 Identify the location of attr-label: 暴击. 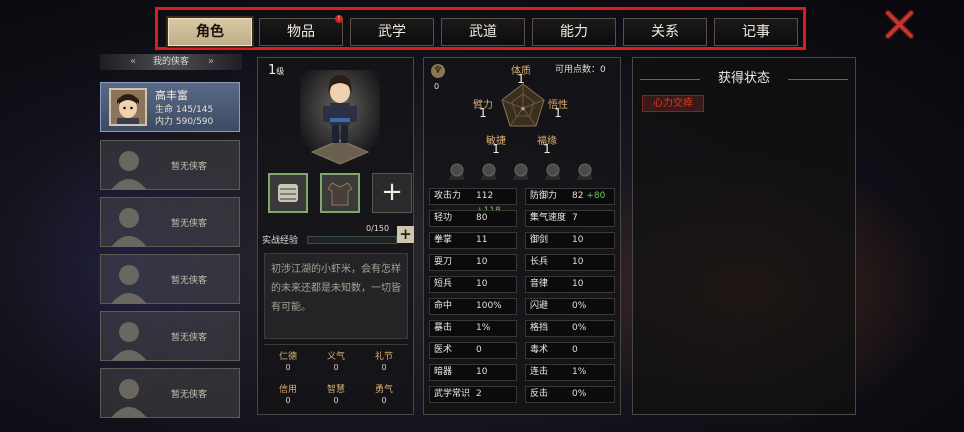
(443, 328).